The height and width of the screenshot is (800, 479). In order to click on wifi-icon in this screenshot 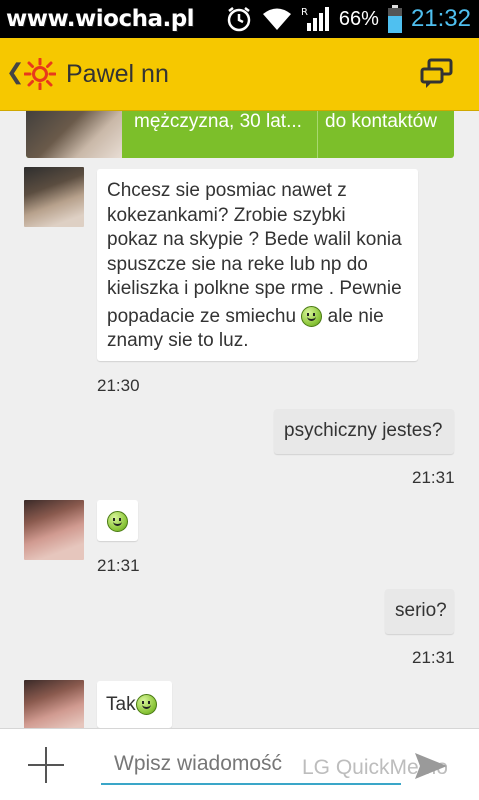, I will do `click(276, 19)`.